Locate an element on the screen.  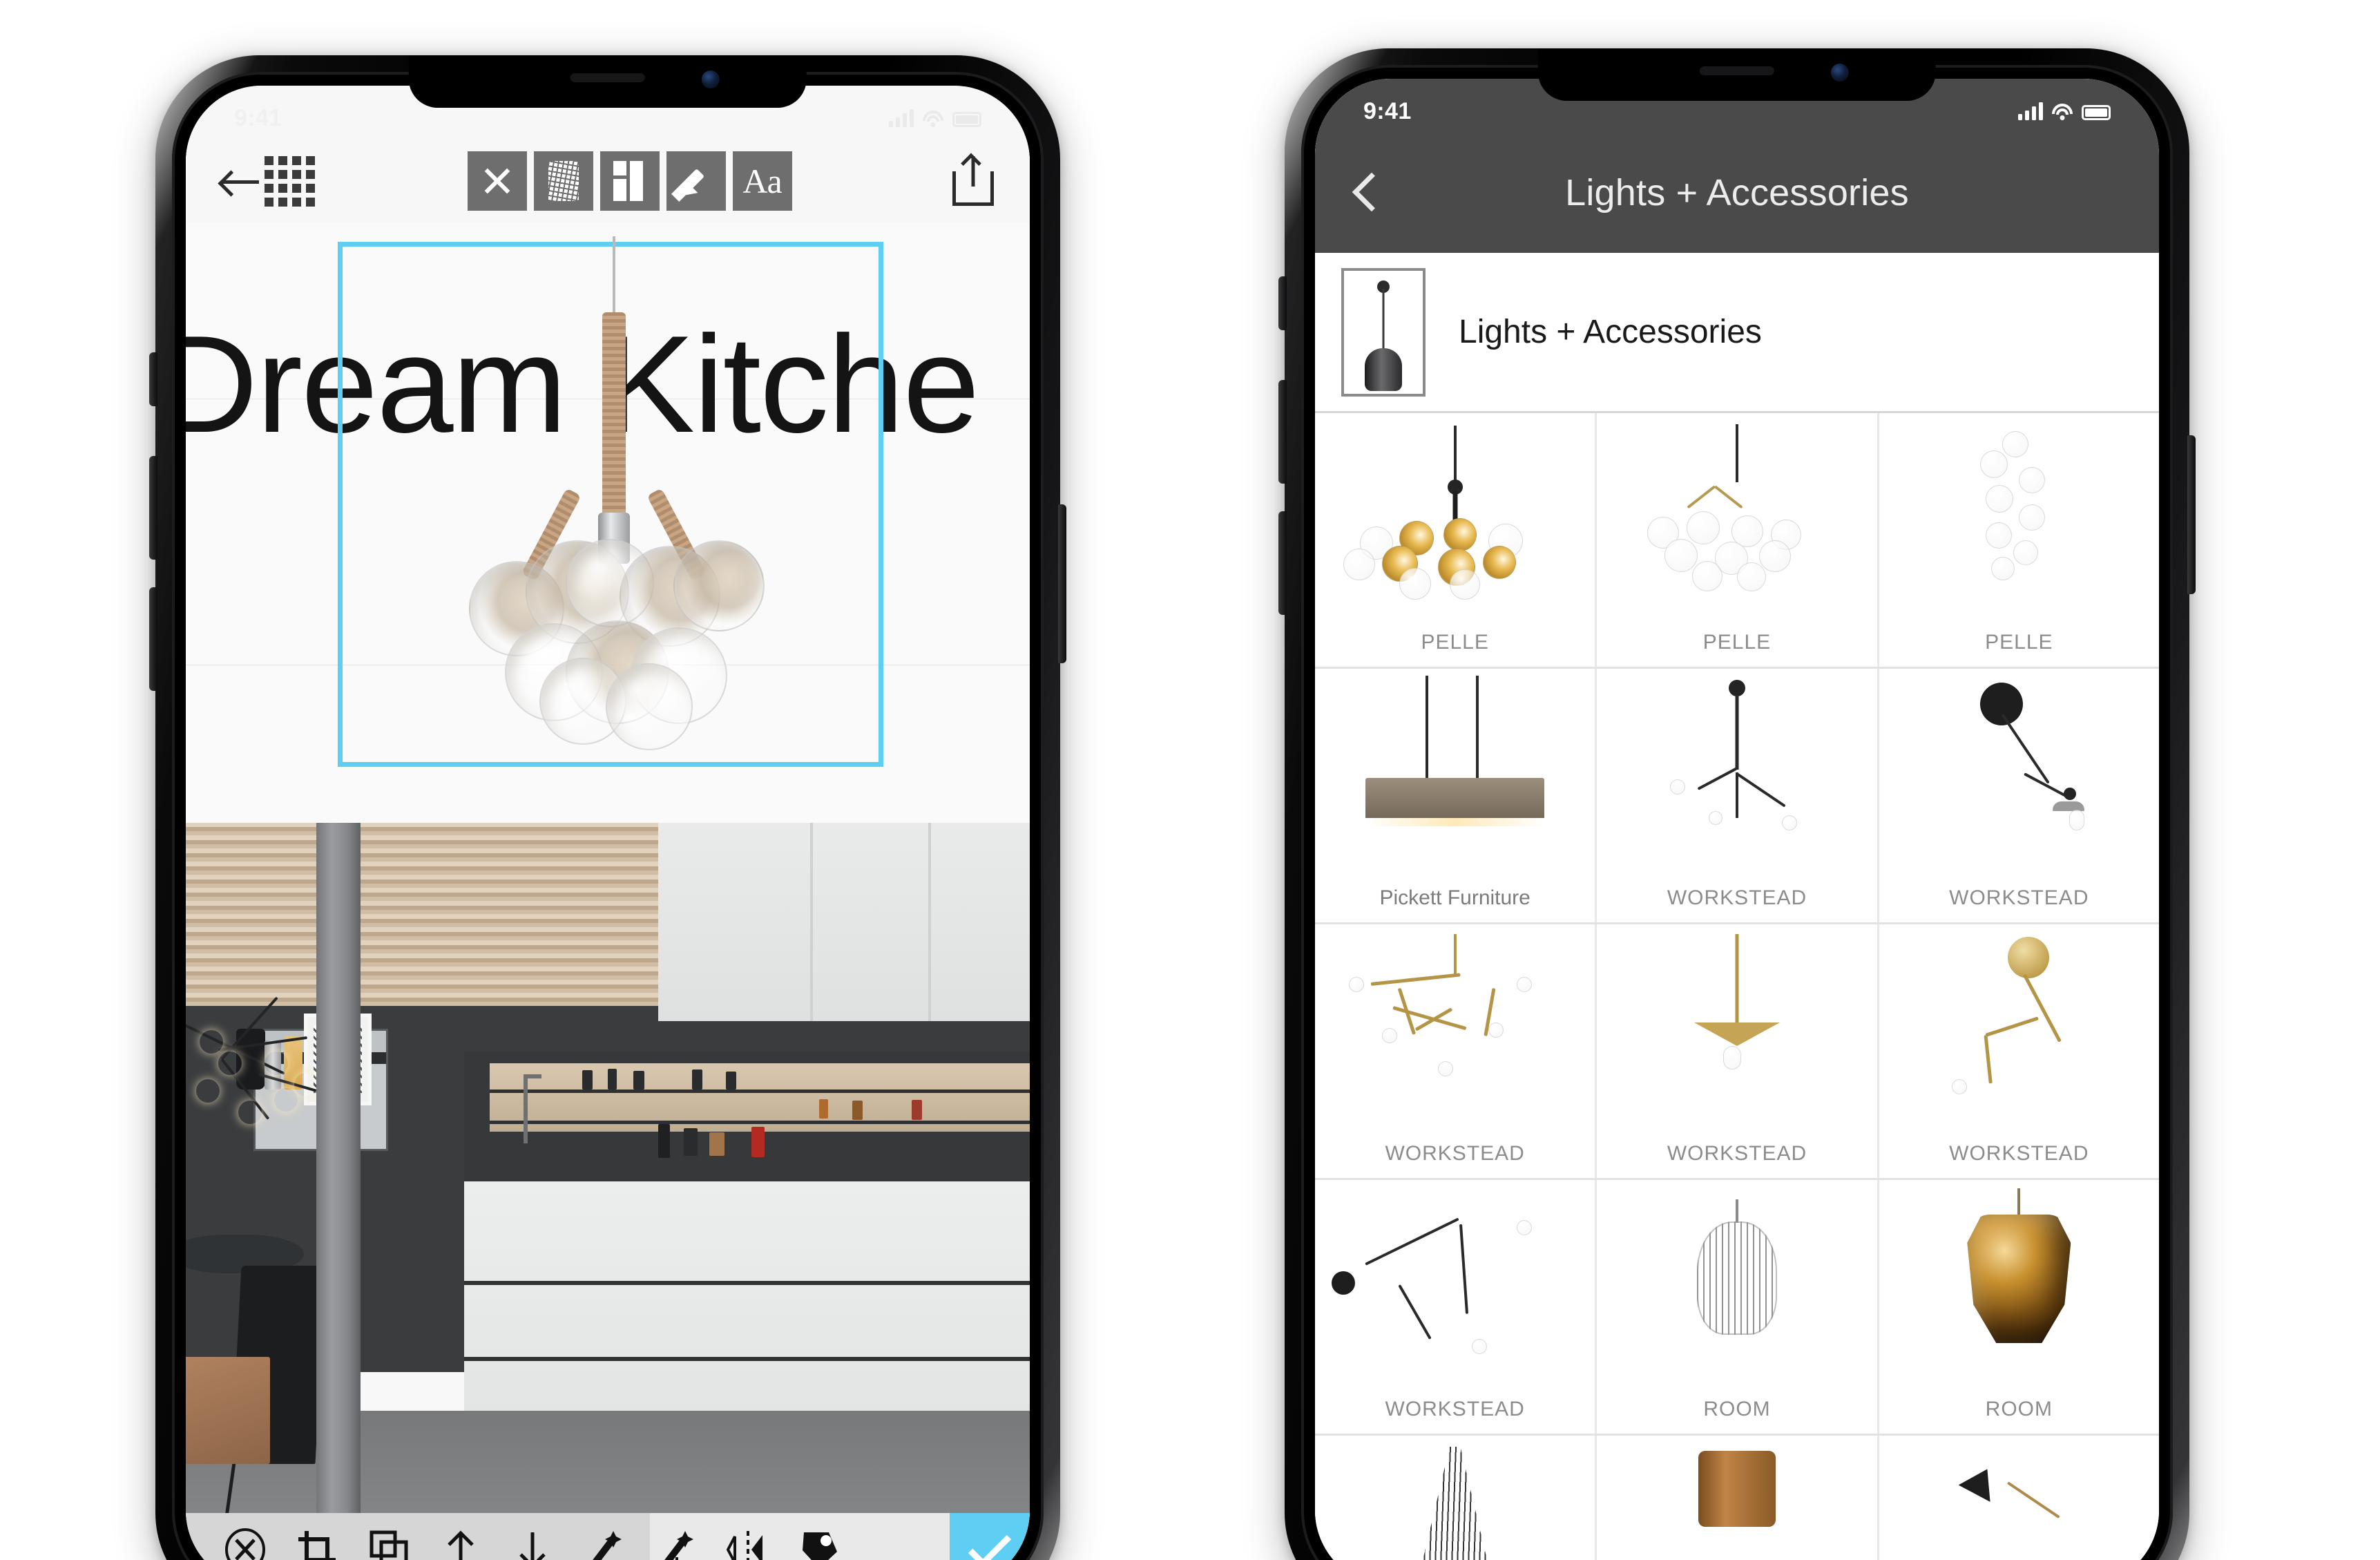
flip-horizontal-icon is located at coordinates (744, 1545).